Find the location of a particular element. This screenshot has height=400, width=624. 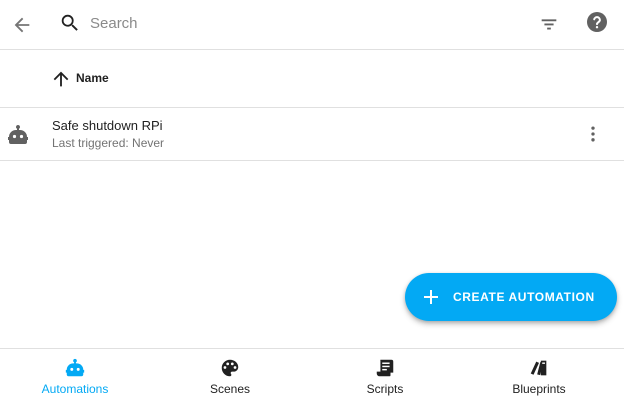

tab-label: Scripts is located at coordinates (385, 389).